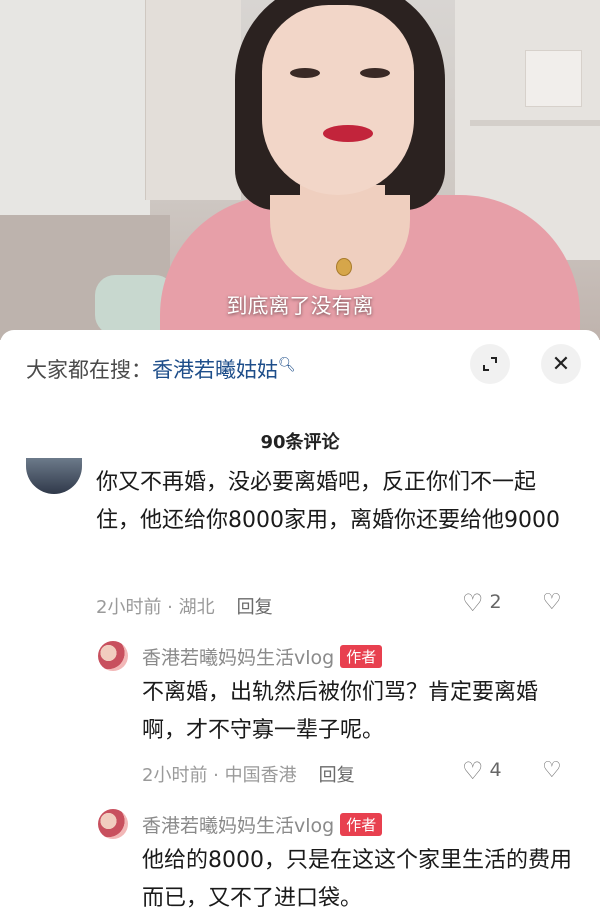 This screenshot has height=918, width=600. What do you see at coordinates (535, 123) in the screenshot?
I see `shelf-board` at bounding box center [535, 123].